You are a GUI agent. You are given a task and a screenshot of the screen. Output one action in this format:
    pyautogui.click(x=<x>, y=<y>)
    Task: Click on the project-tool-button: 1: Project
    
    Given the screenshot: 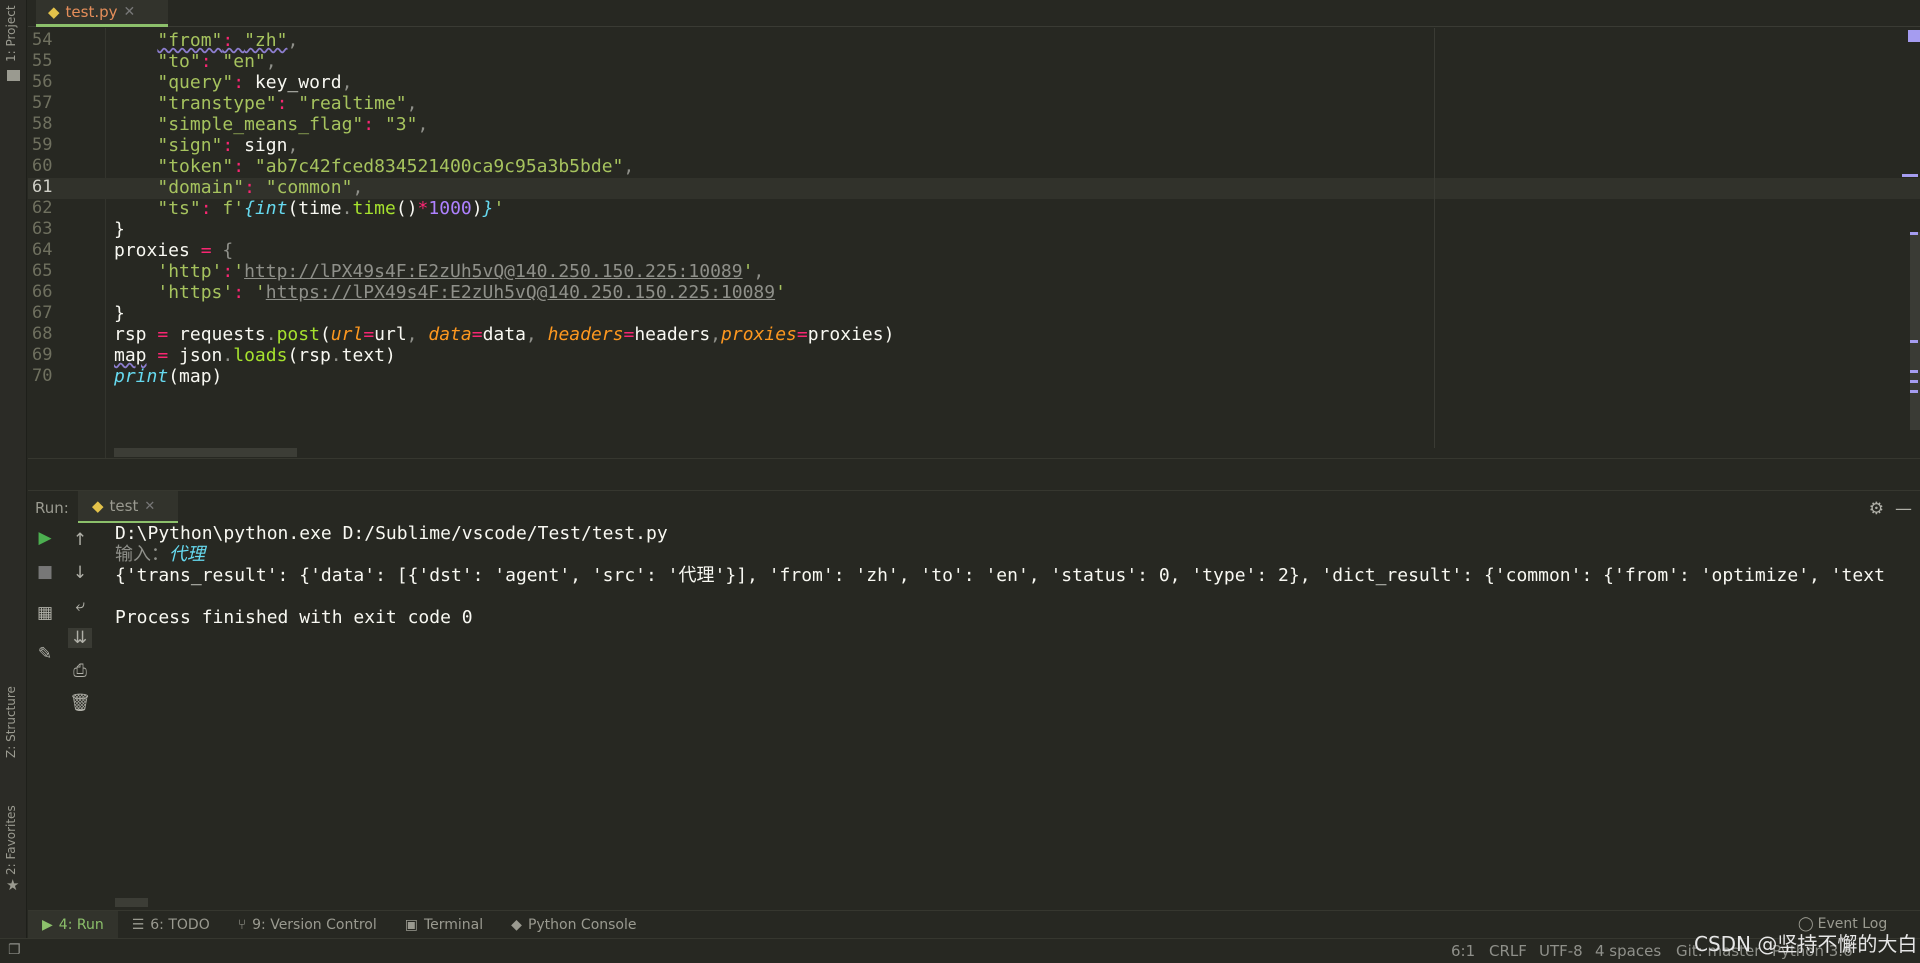 What is the action you would take?
    pyautogui.click(x=11, y=33)
    